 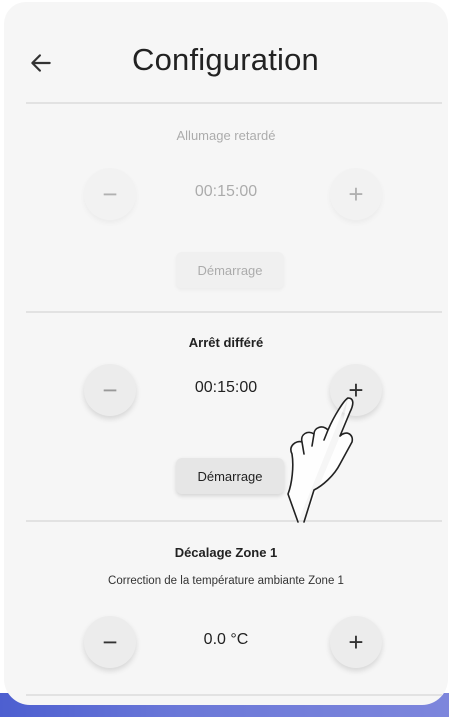 What do you see at coordinates (226, 135) in the screenshot?
I see `section-title: Allumage retardé` at bounding box center [226, 135].